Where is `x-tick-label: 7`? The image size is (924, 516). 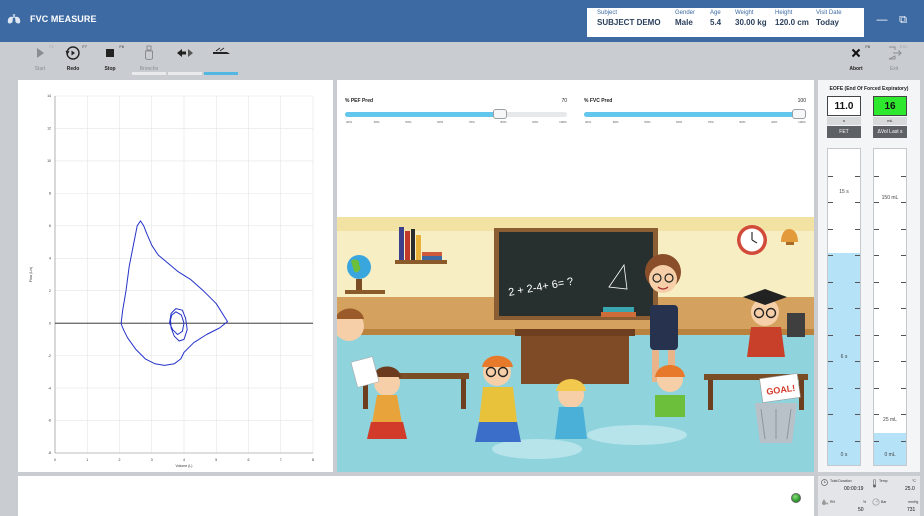 x-tick-label: 7 is located at coordinates (281, 460).